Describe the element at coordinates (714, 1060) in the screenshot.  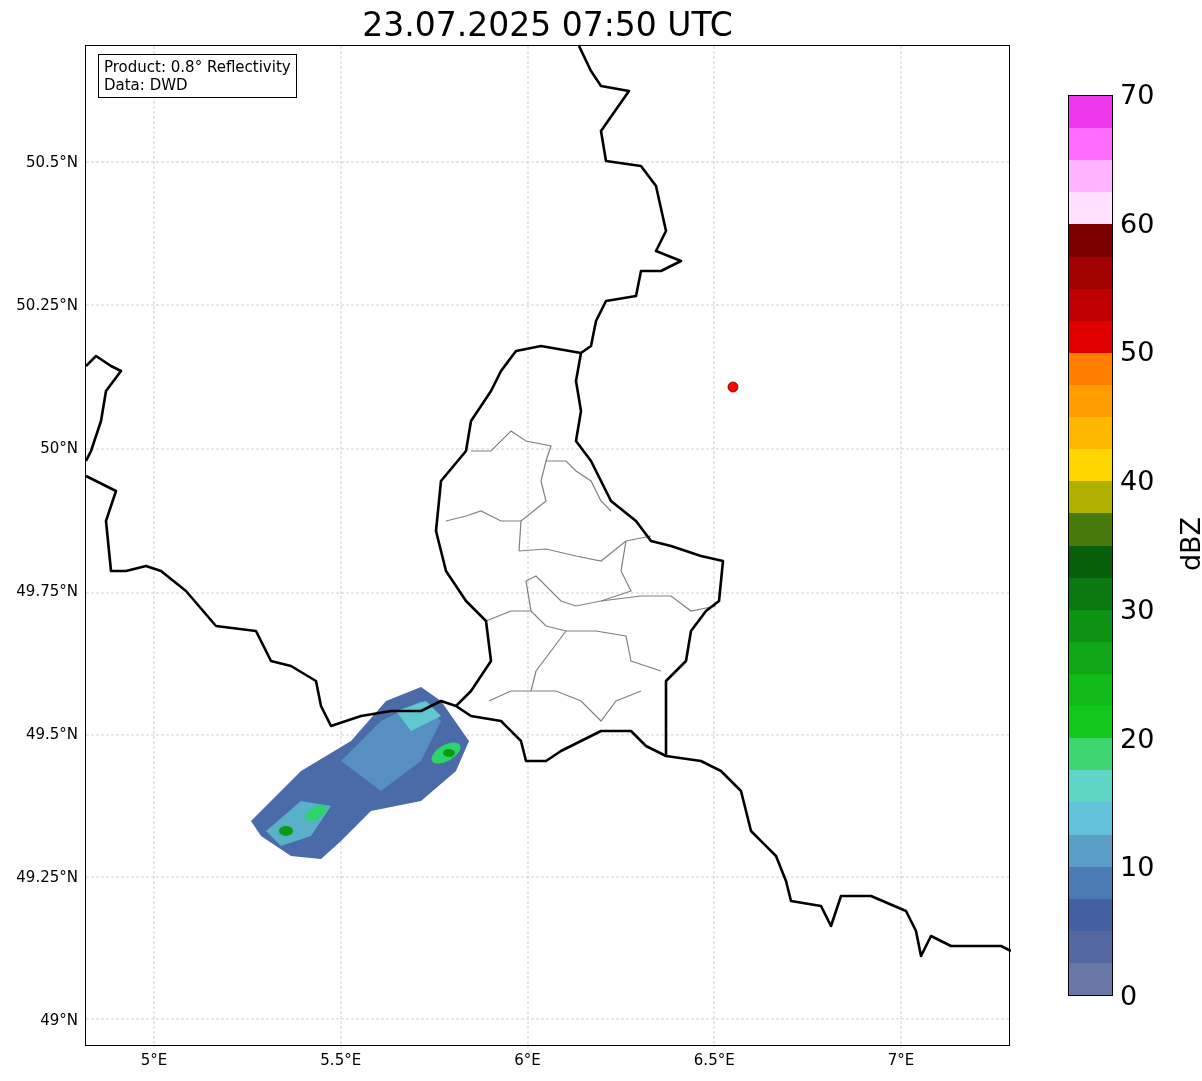
I see `x-tick-label: 6.5°E` at that location.